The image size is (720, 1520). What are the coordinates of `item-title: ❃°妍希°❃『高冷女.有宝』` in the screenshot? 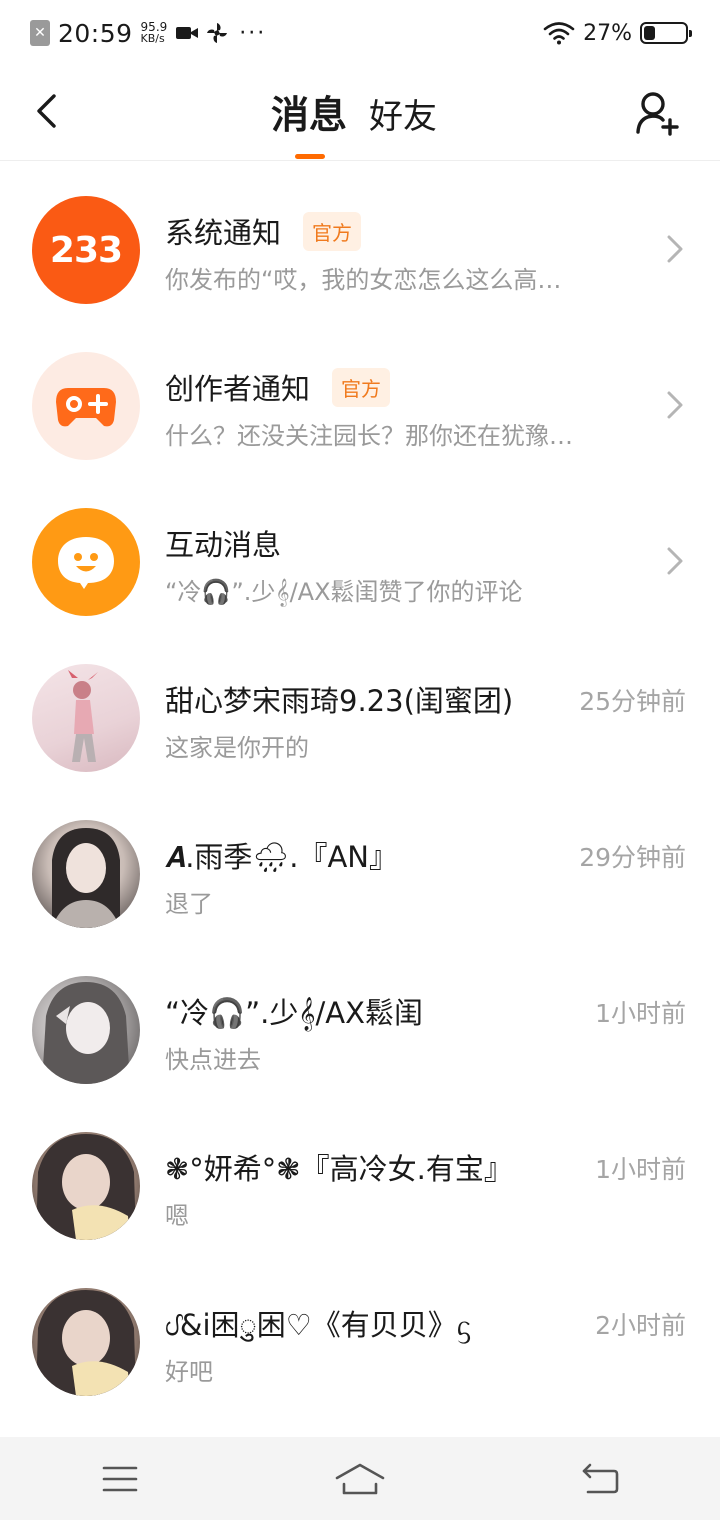 It's located at (339, 1169).